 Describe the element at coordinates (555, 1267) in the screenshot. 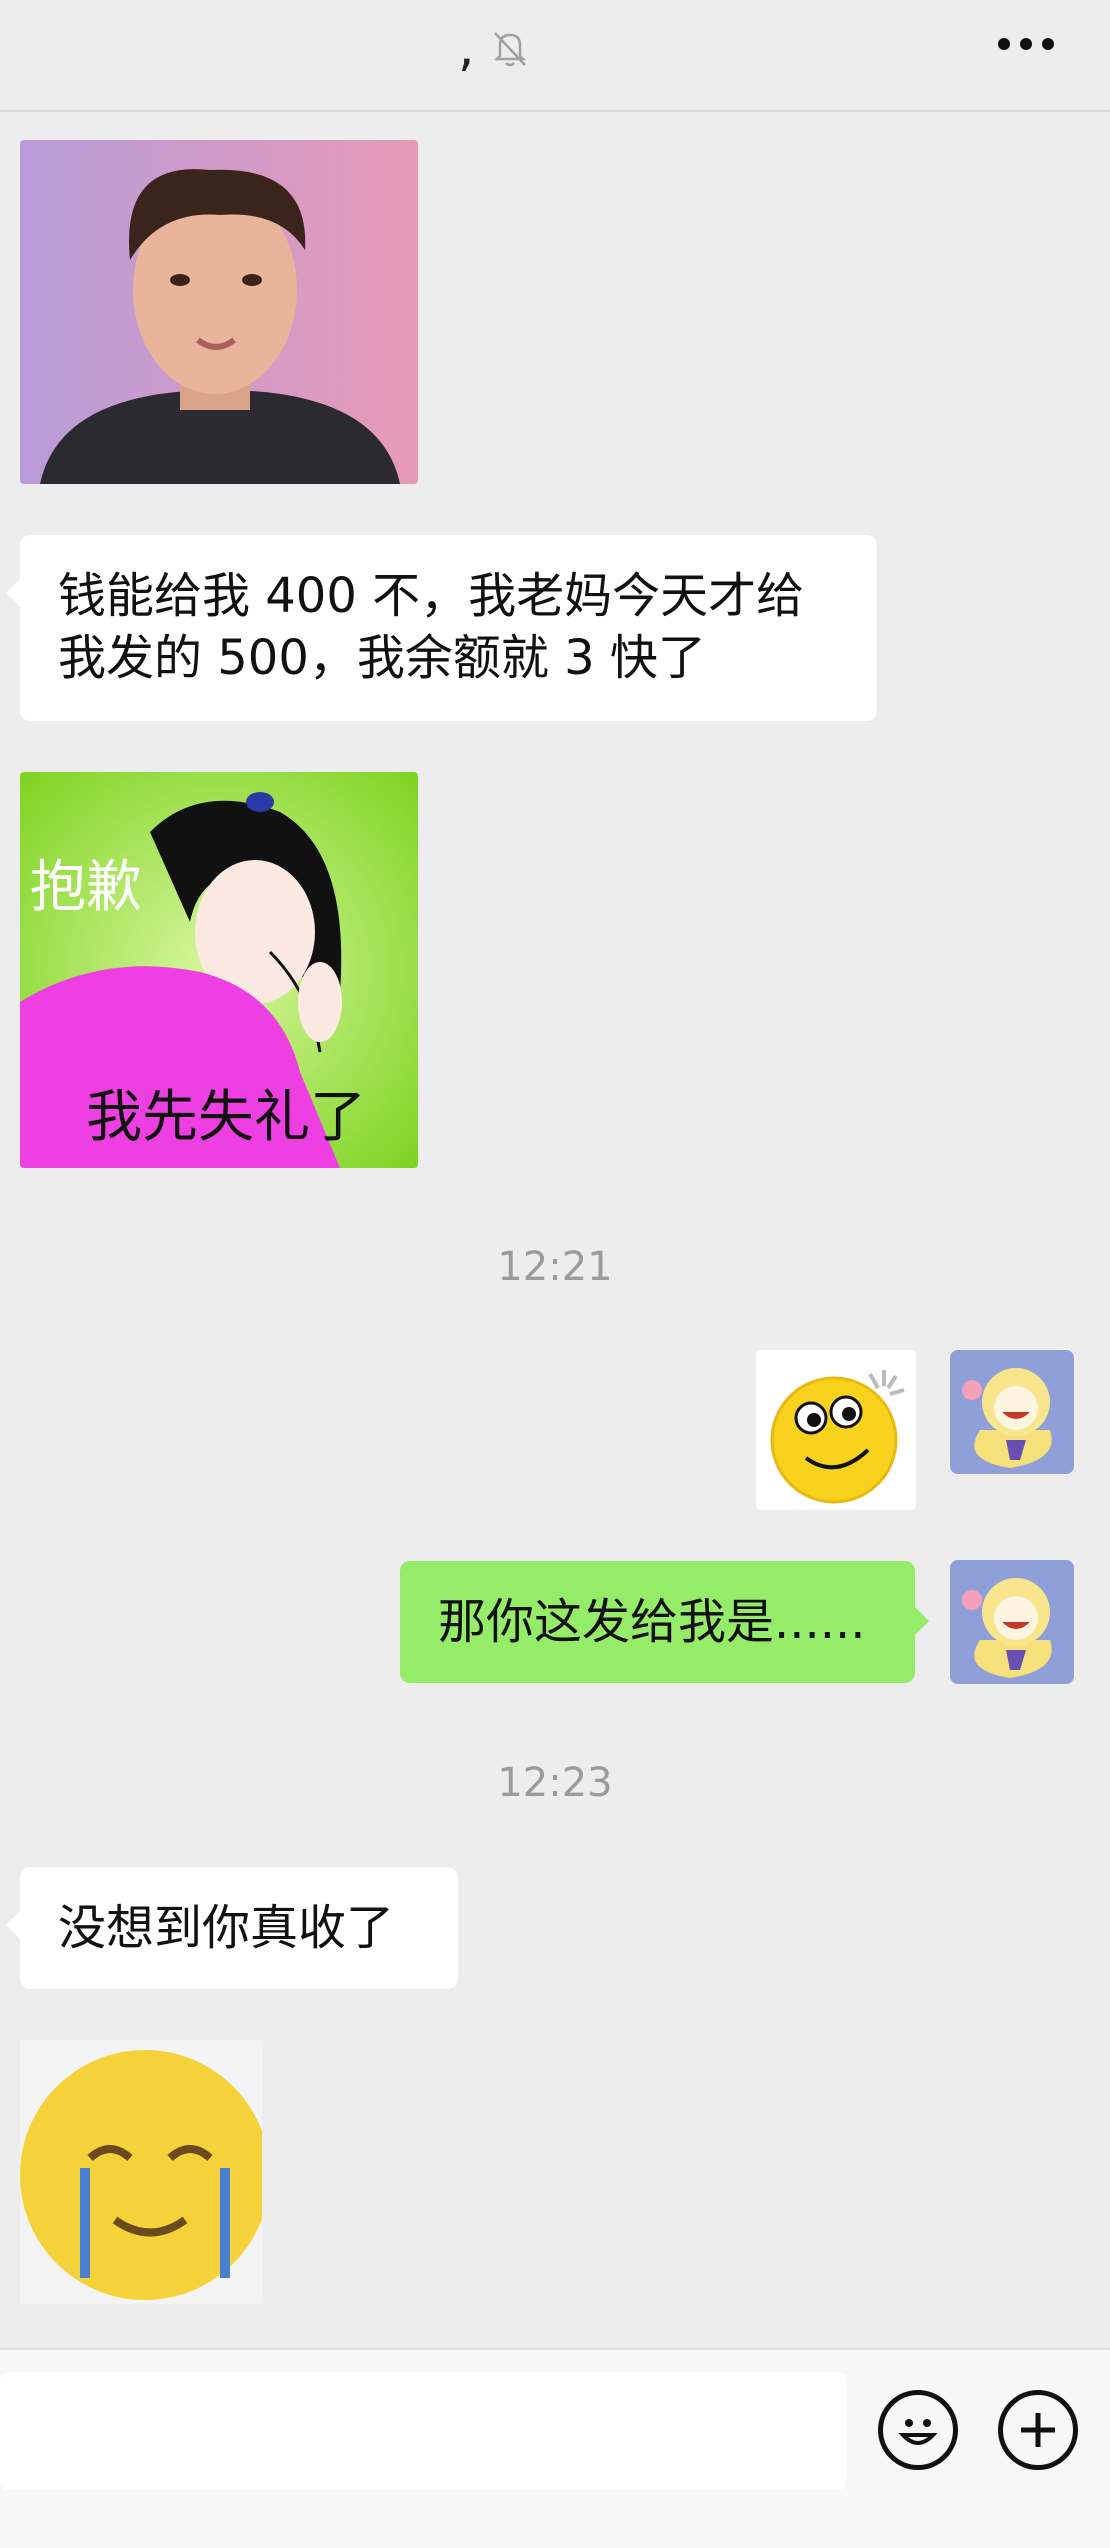

I see `timestamp: 12:21` at that location.